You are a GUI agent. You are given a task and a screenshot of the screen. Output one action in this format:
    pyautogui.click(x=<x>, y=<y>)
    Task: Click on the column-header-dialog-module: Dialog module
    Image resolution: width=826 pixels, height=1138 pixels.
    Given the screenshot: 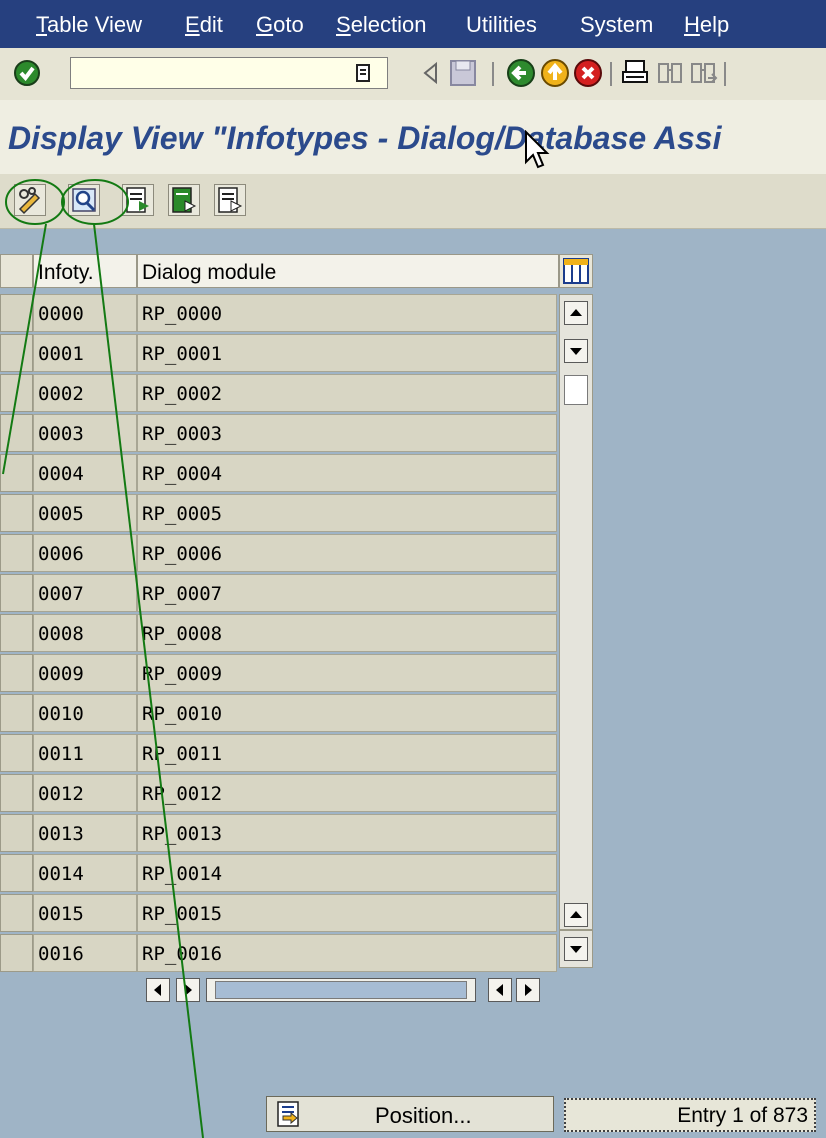 What is the action you would take?
    pyautogui.click(x=348, y=271)
    